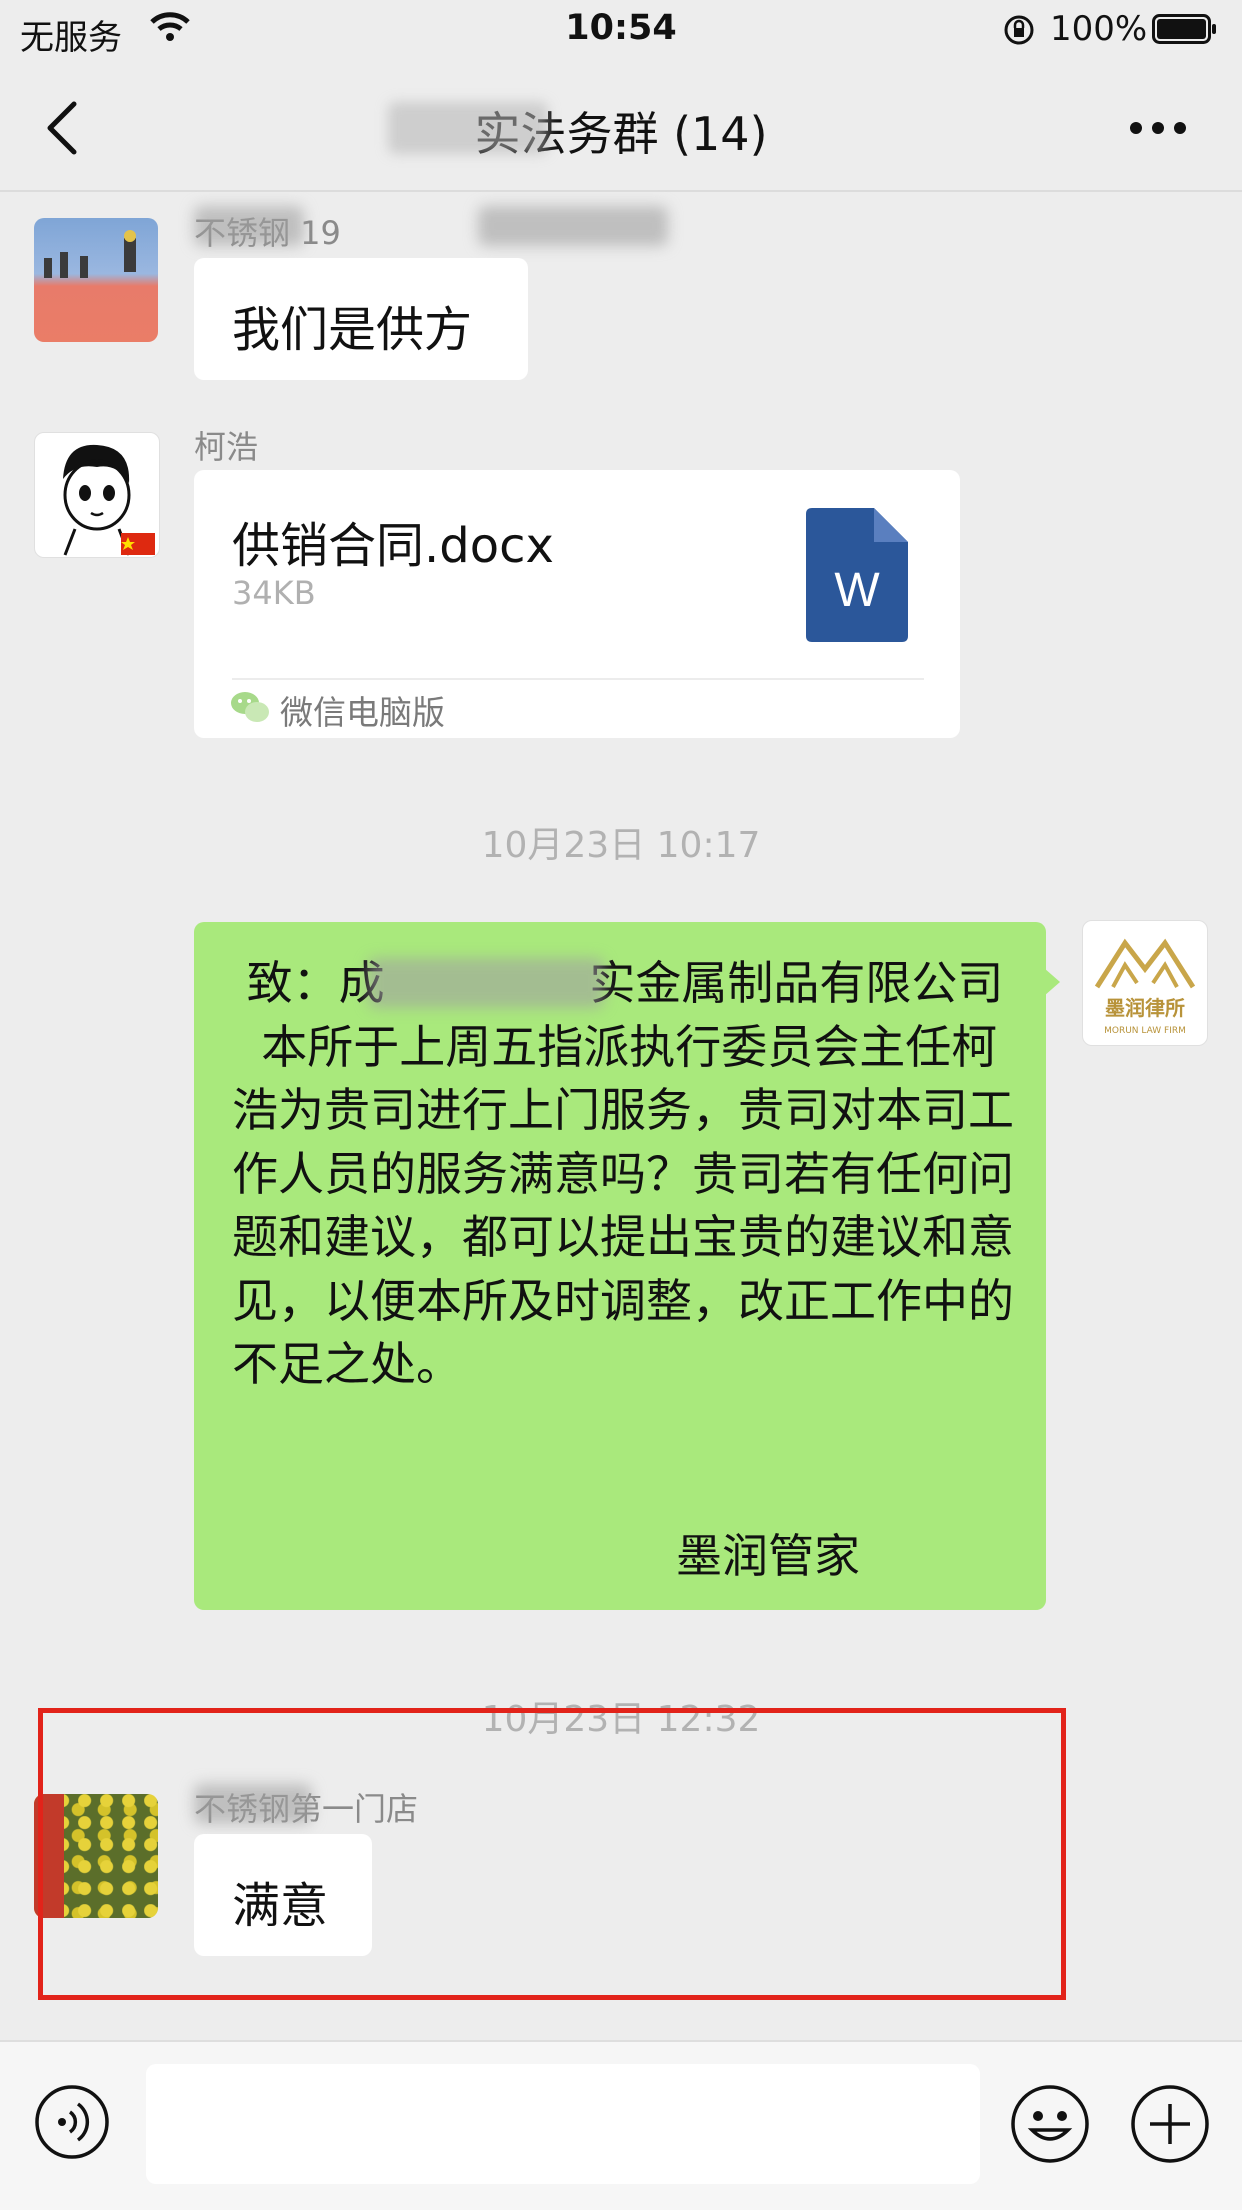 Image resolution: width=1242 pixels, height=2210 pixels. What do you see at coordinates (249, 226) in the screenshot?
I see `name-redaction` at bounding box center [249, 226].